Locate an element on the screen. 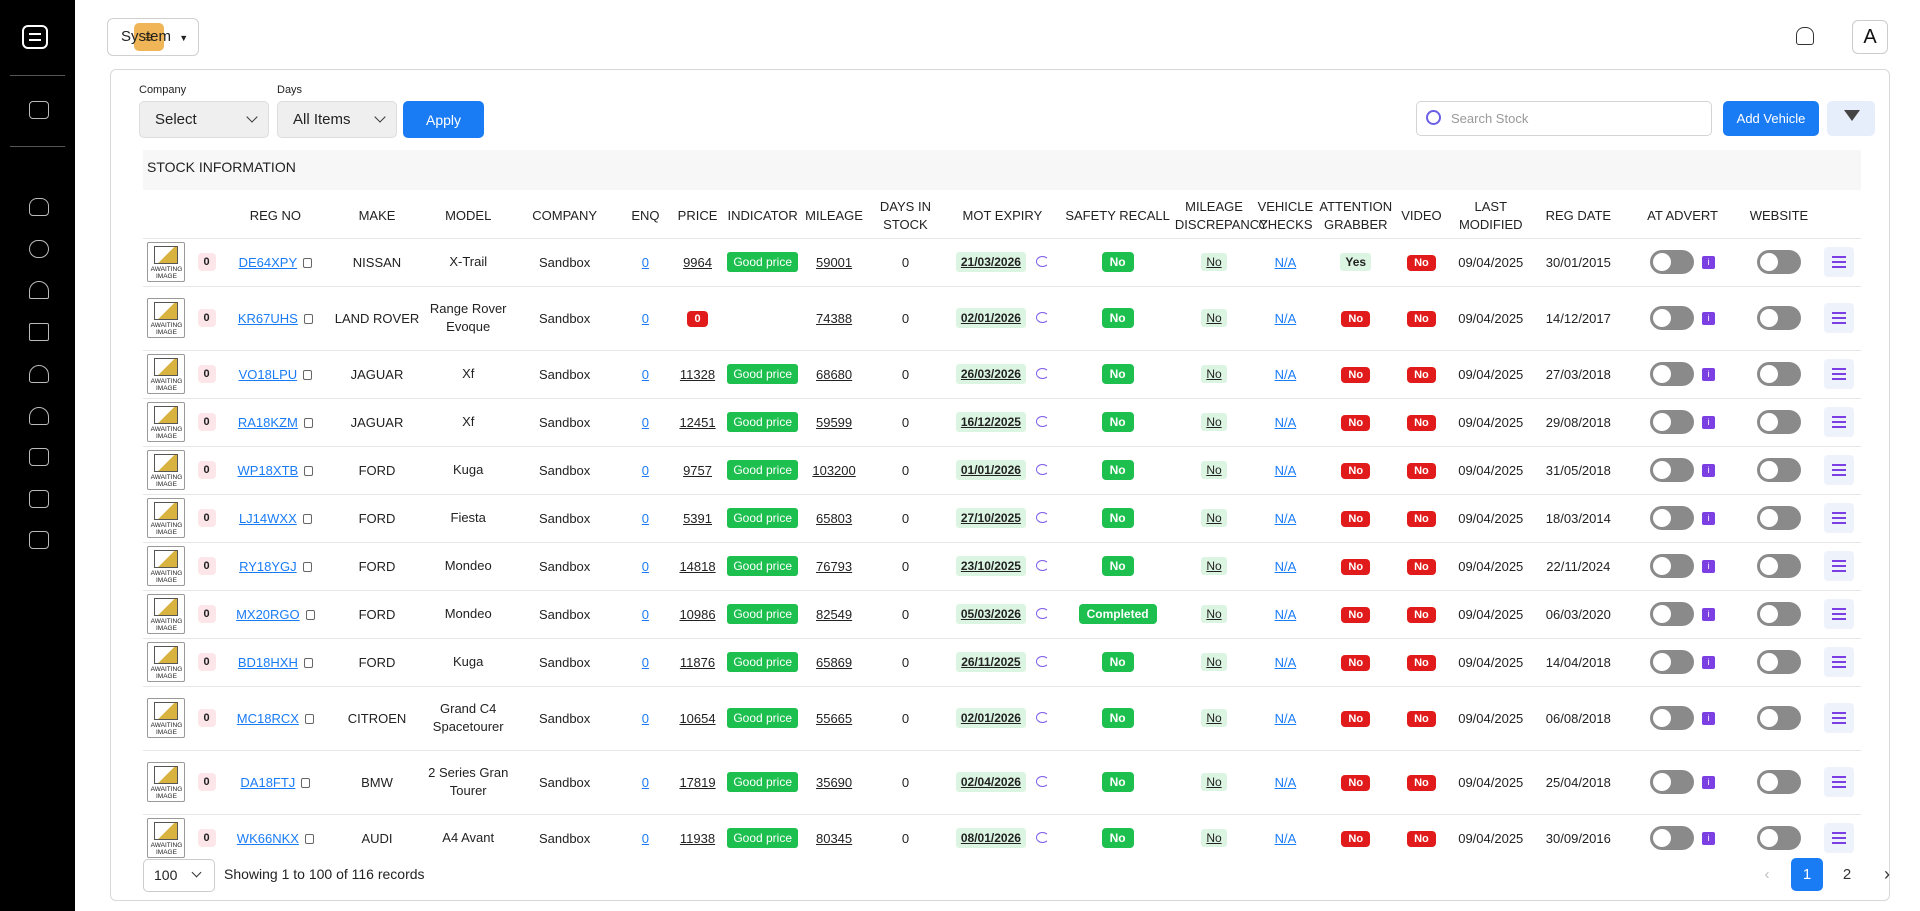 The image size is (1920, 911). reg-link: RY18YGJ is located at coordinates (268, 566).